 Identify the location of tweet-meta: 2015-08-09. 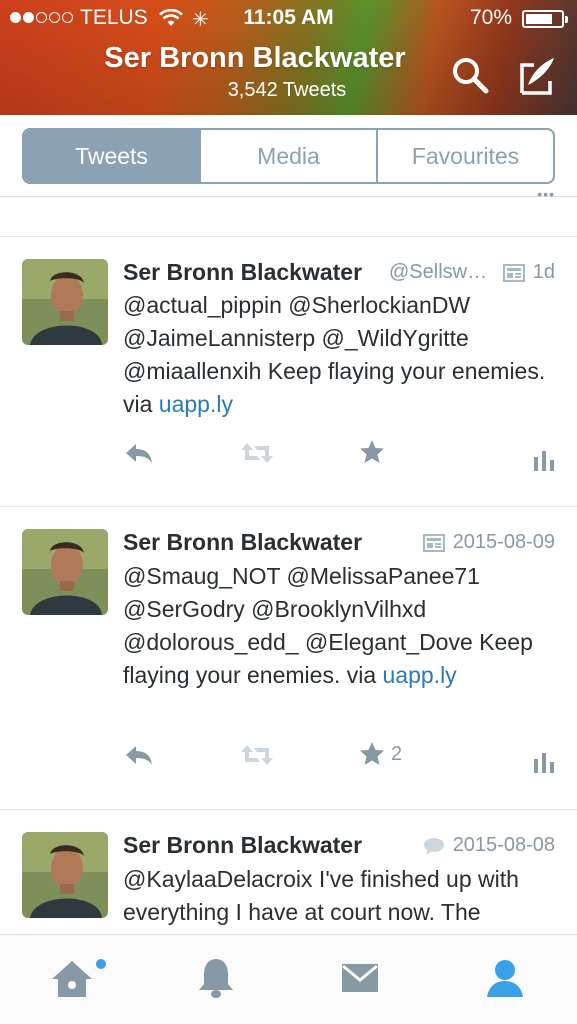
(488, 542).